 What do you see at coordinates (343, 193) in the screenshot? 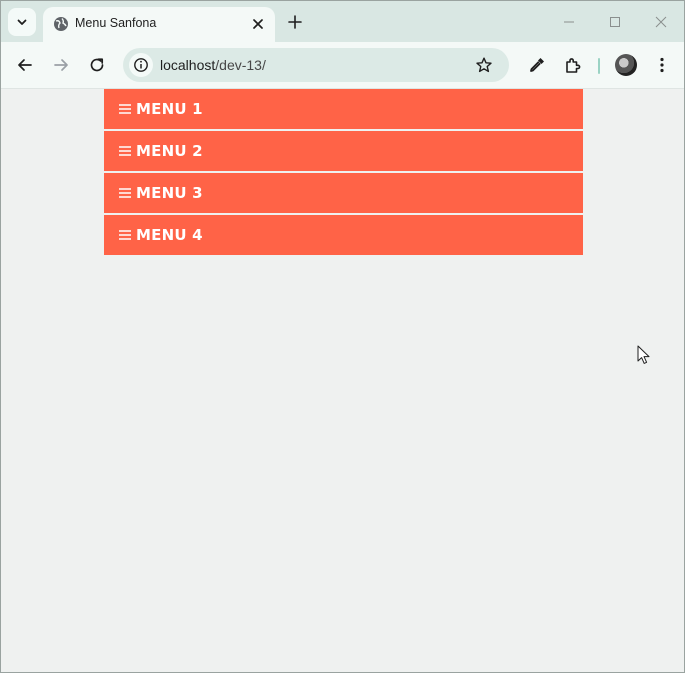
I see `accordion-item-menu-3: MENU 3` at bounding box center [343, 193].